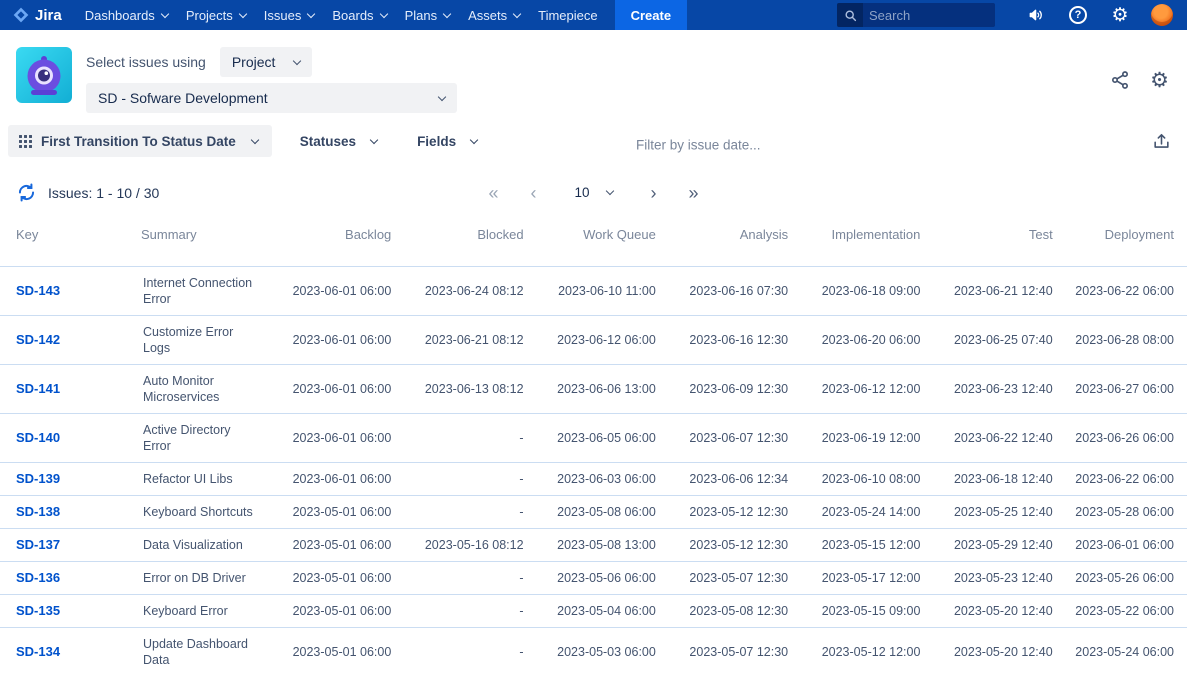 The image size is (1187, 677). What do you see at coordinates (521, 652) in the screenshot?
I see `date-cell: -` at bounding box center [521, 652].